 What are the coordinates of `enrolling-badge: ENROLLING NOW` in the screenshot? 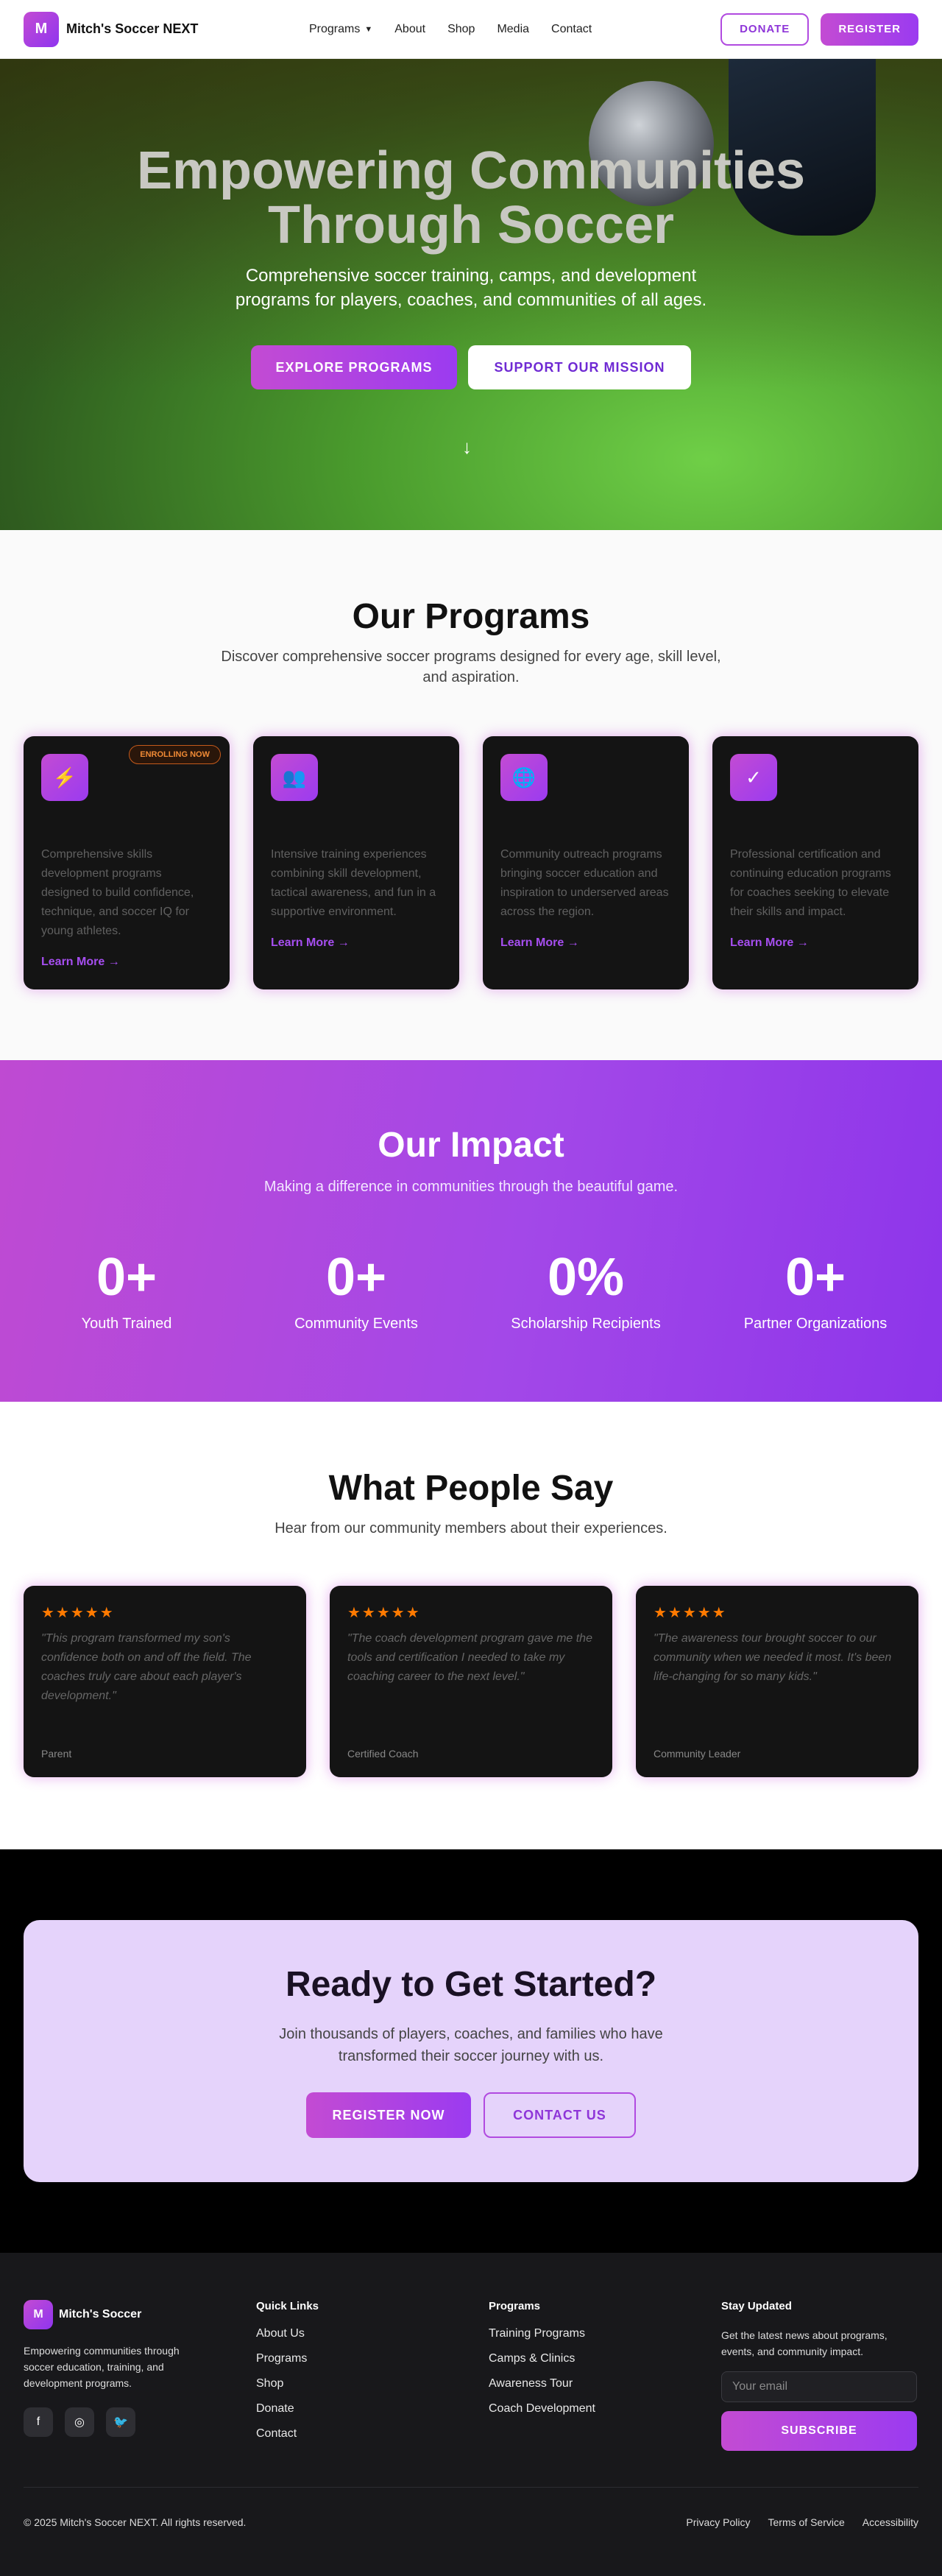 It's located at (175, 754).